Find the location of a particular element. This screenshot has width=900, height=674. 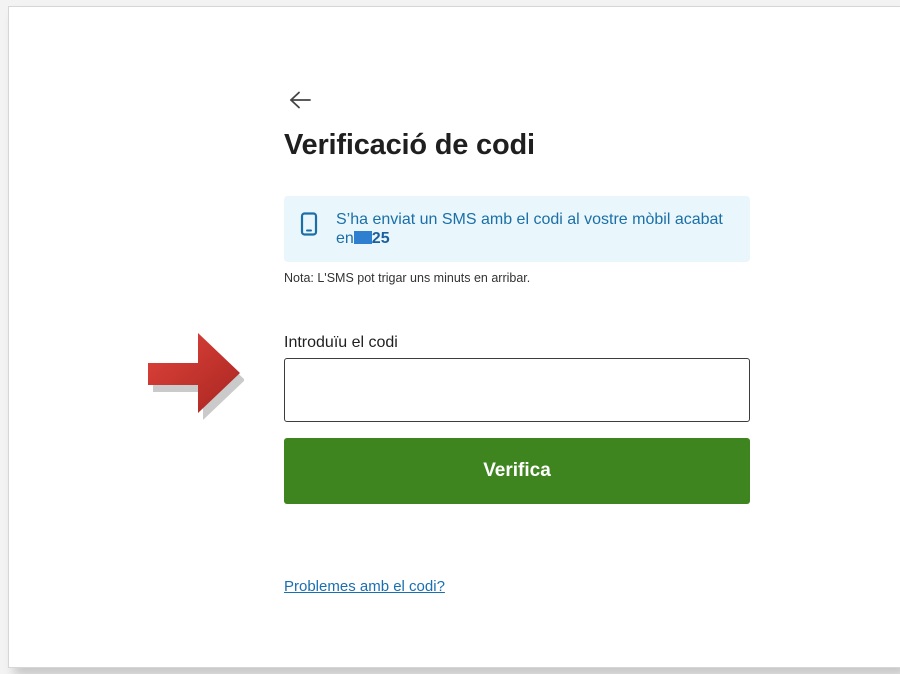

red-arrow-icon is located at coordinates (196, 376).